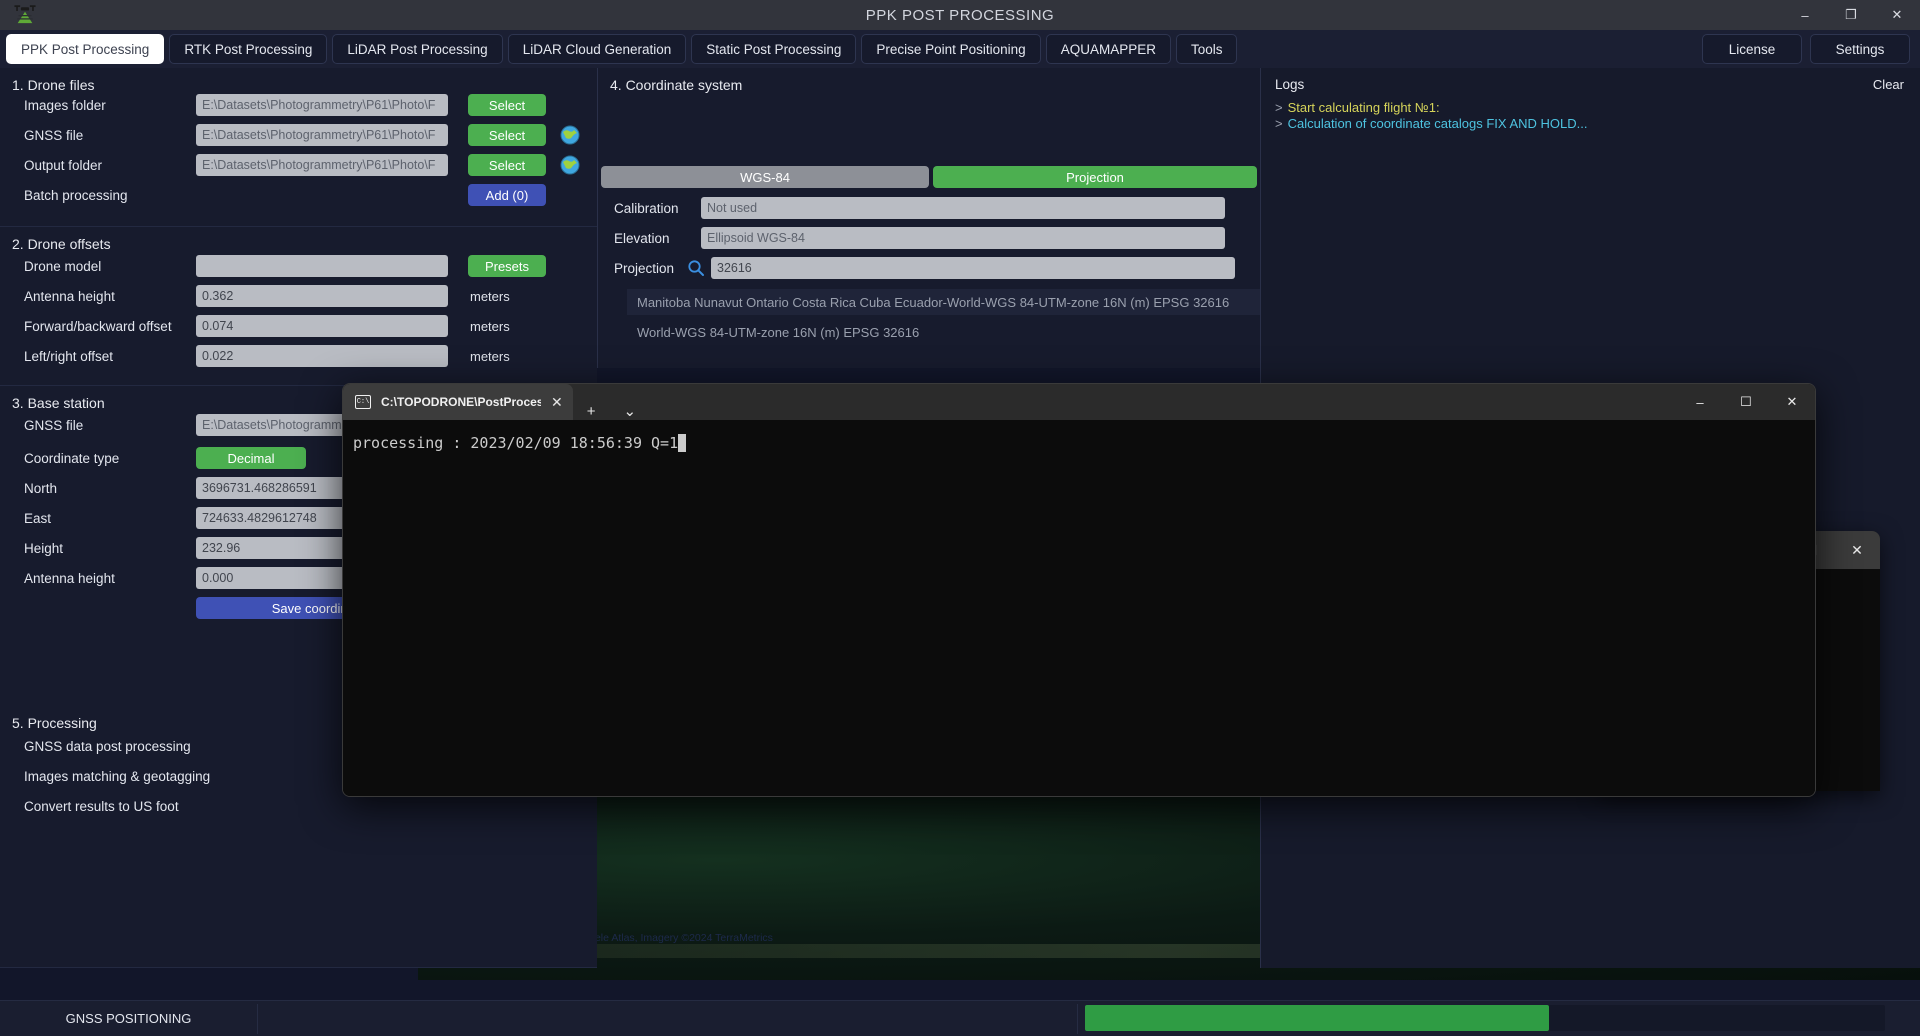 The width and height of the screenshot is (1920, 1036). What do you see at coordinates (507, 195) in the screenshot?
I see `batch-add-button: Add (0)` at bounding box center [507, 195].